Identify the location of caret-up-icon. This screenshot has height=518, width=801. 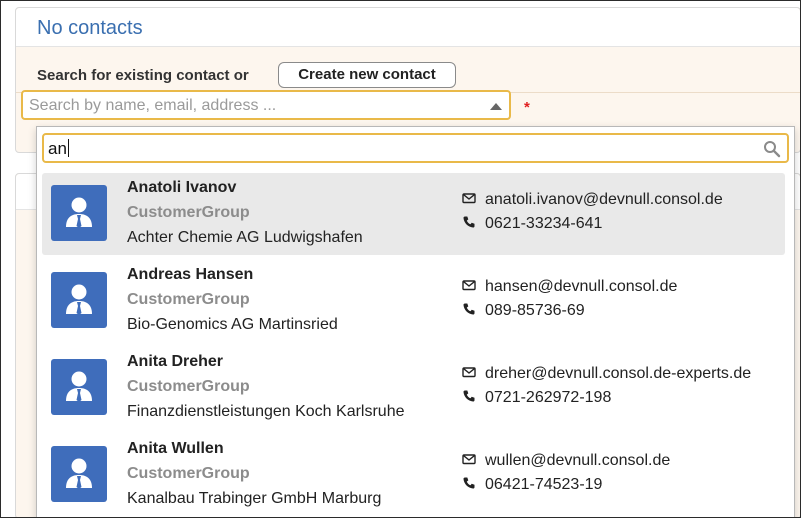
(496, 106).